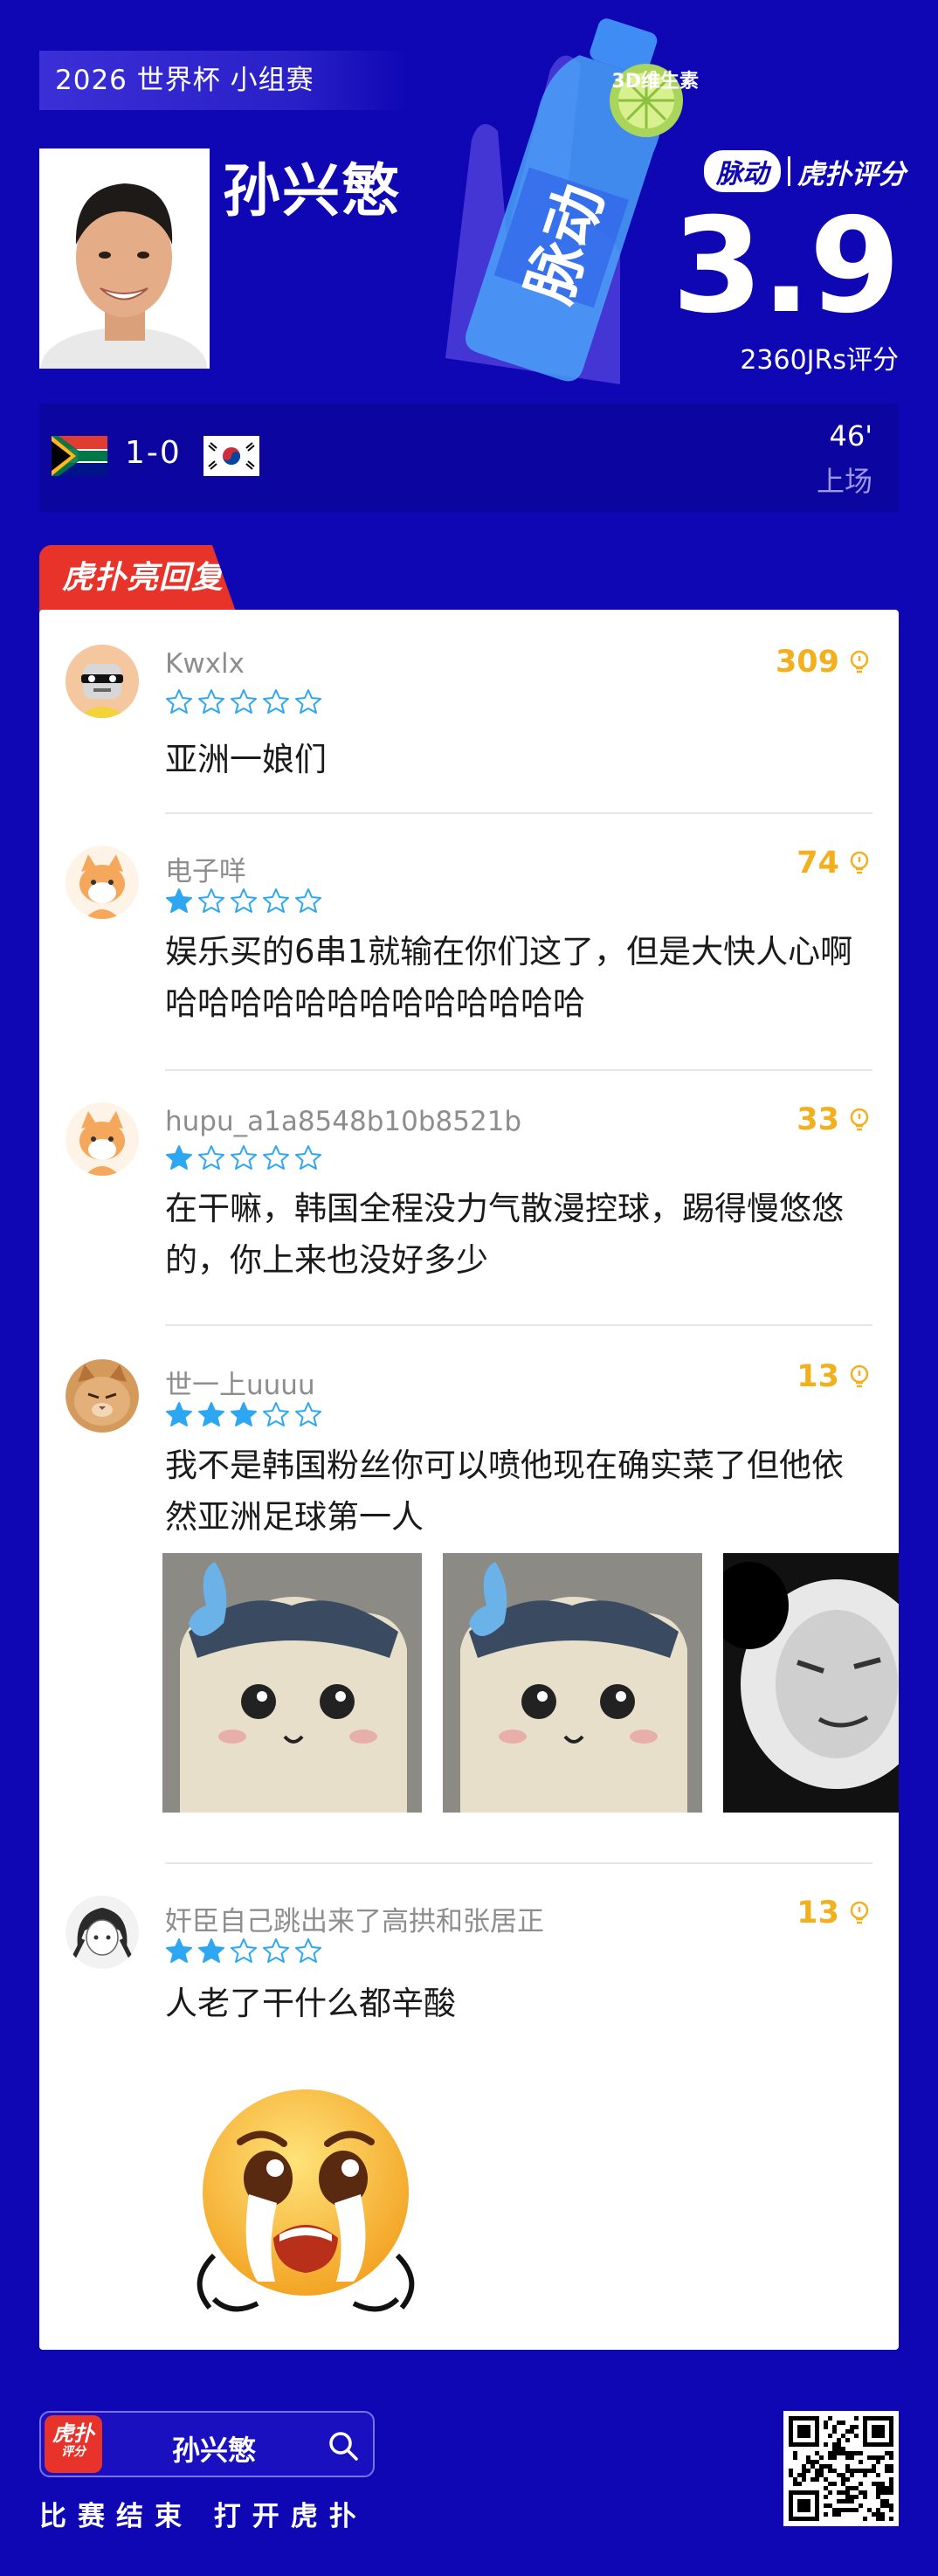 The width and height of the screenshot is (938, 2576). Describe the element at coordinates (215, 2450) in the screenshot. I see `search-player-name: 孙兴慜` at that location.